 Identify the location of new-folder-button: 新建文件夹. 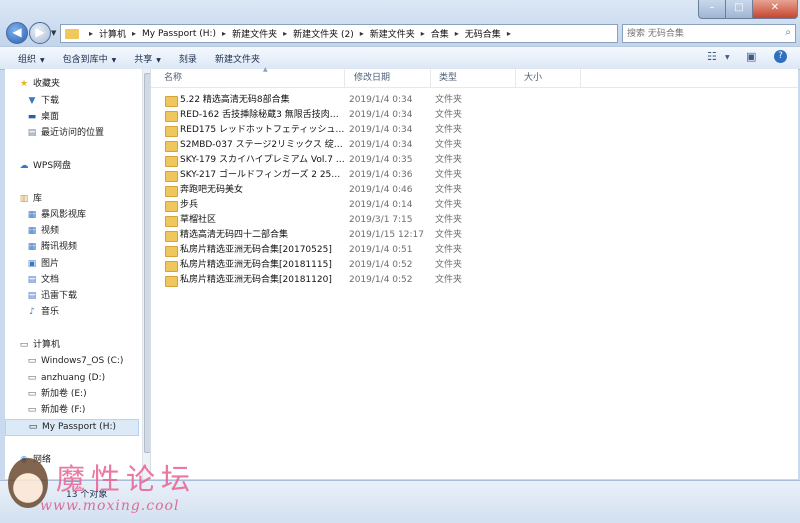
(237, 58).